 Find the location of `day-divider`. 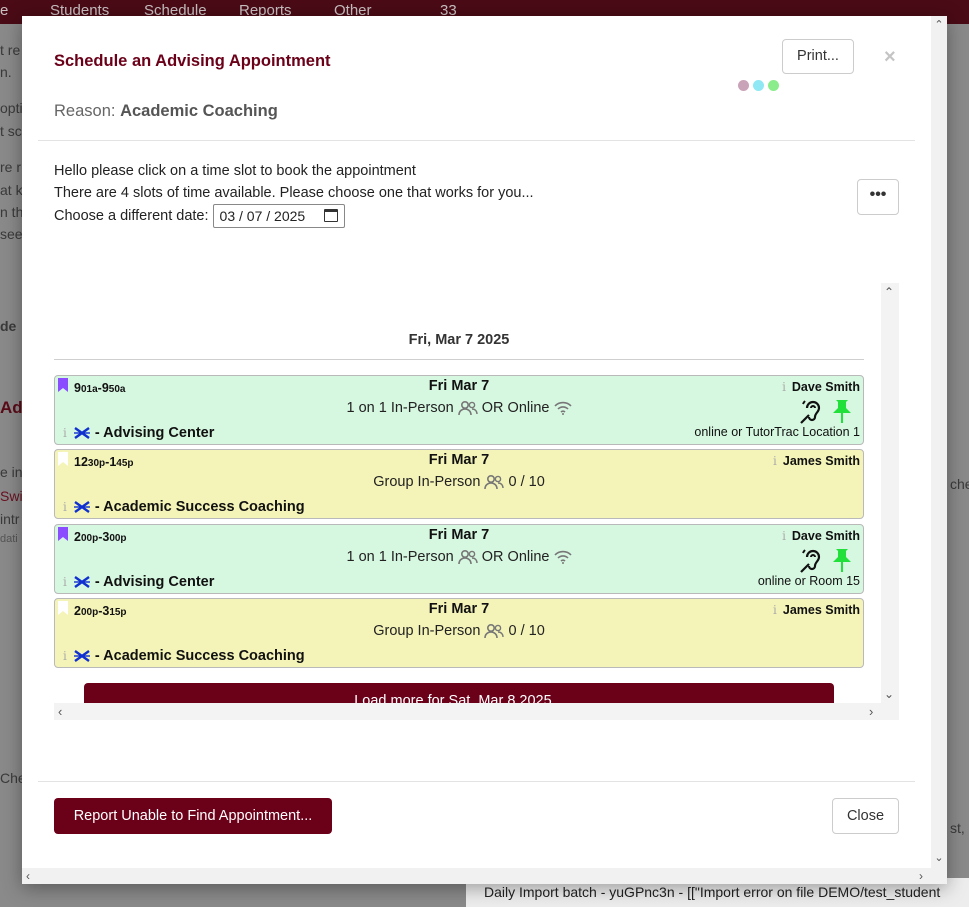

day-divider is located at coordinates (459, 359).